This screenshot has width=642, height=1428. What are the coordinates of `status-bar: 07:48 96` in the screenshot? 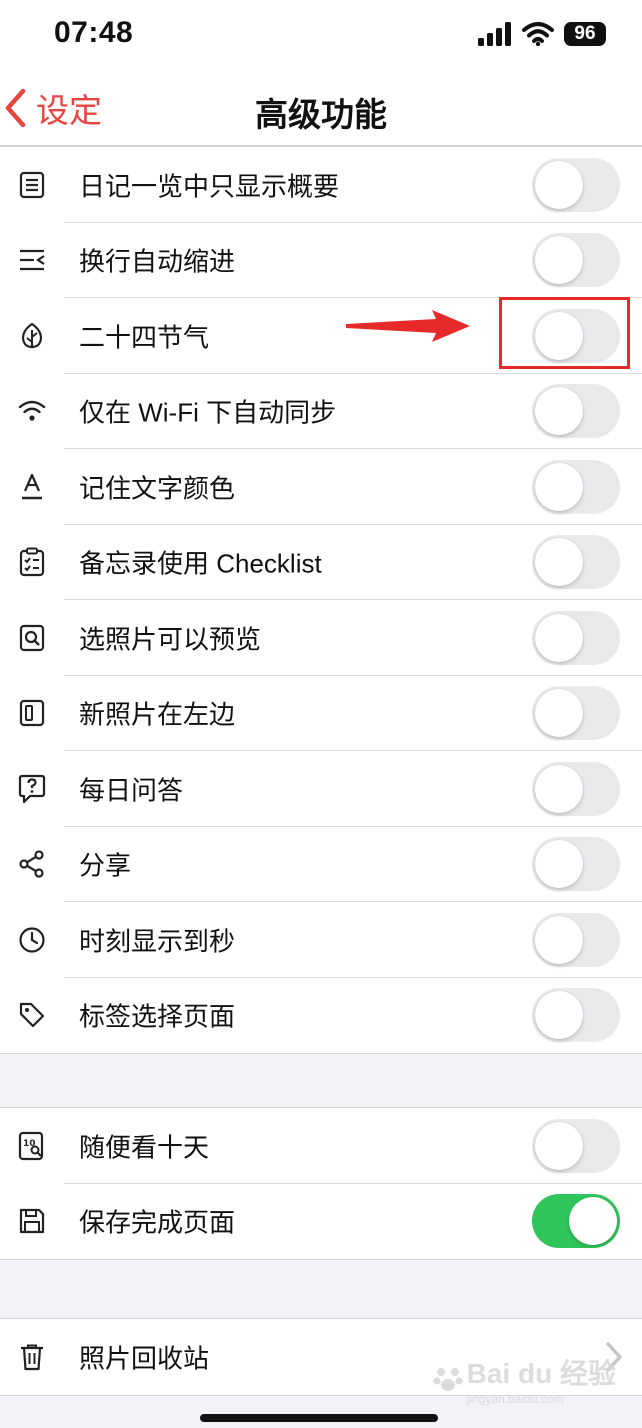 It's located at (321, 35).